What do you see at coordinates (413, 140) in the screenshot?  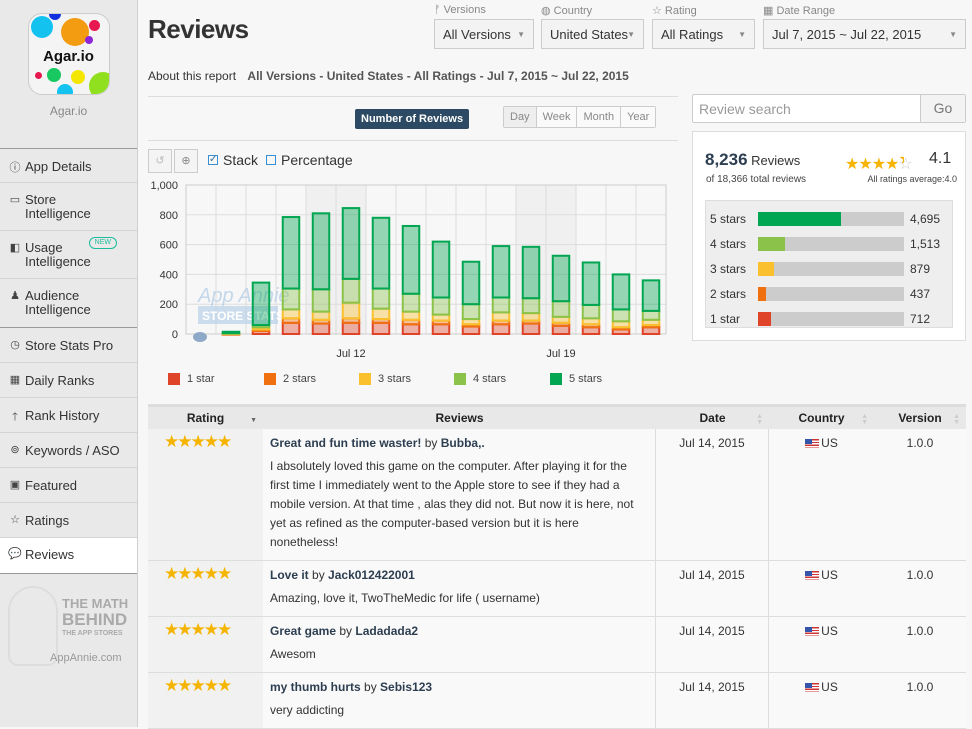 I see `divider` at bounding box center [413, 140].